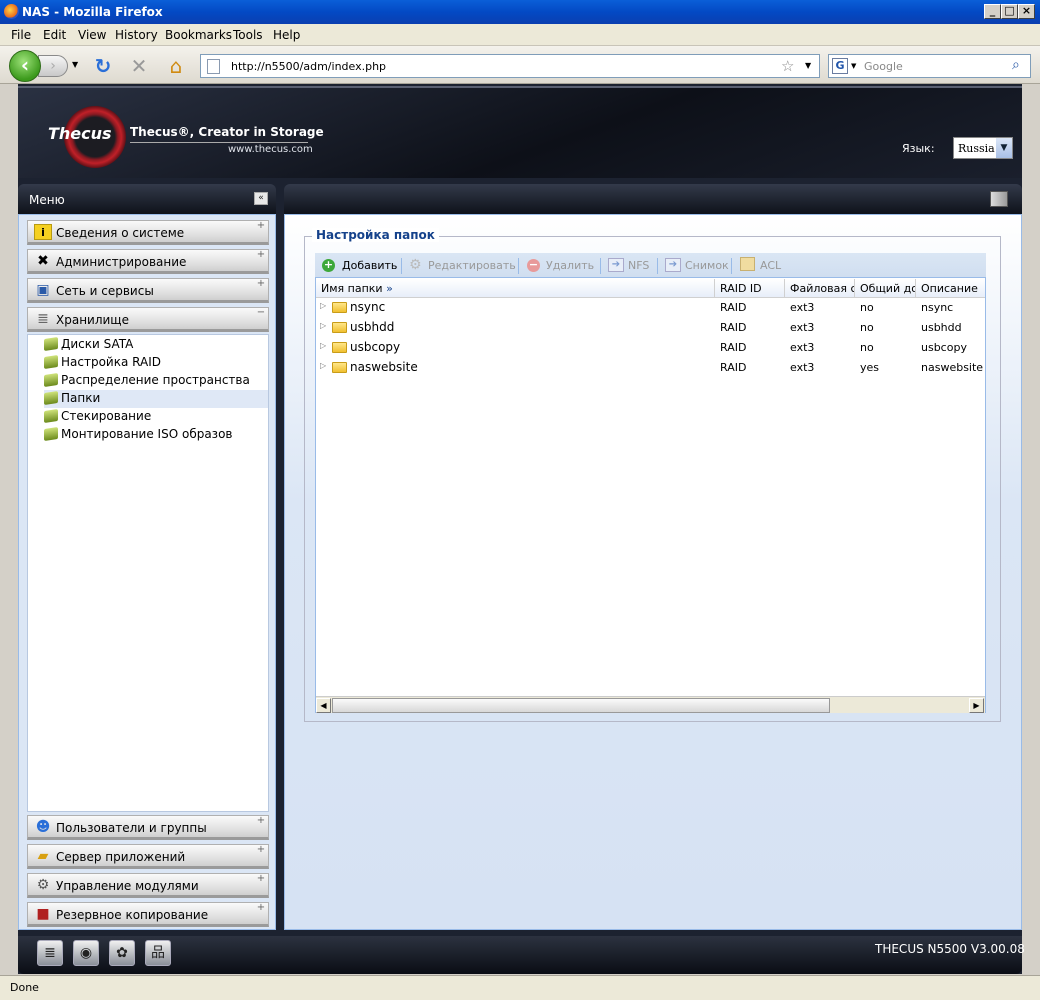  What do you see at coordinates (650, 328) in the screenshot?
I see `table-row: ▷ usbhdd RAID ext3 no usbhdd` at bounding box center [650, 328].